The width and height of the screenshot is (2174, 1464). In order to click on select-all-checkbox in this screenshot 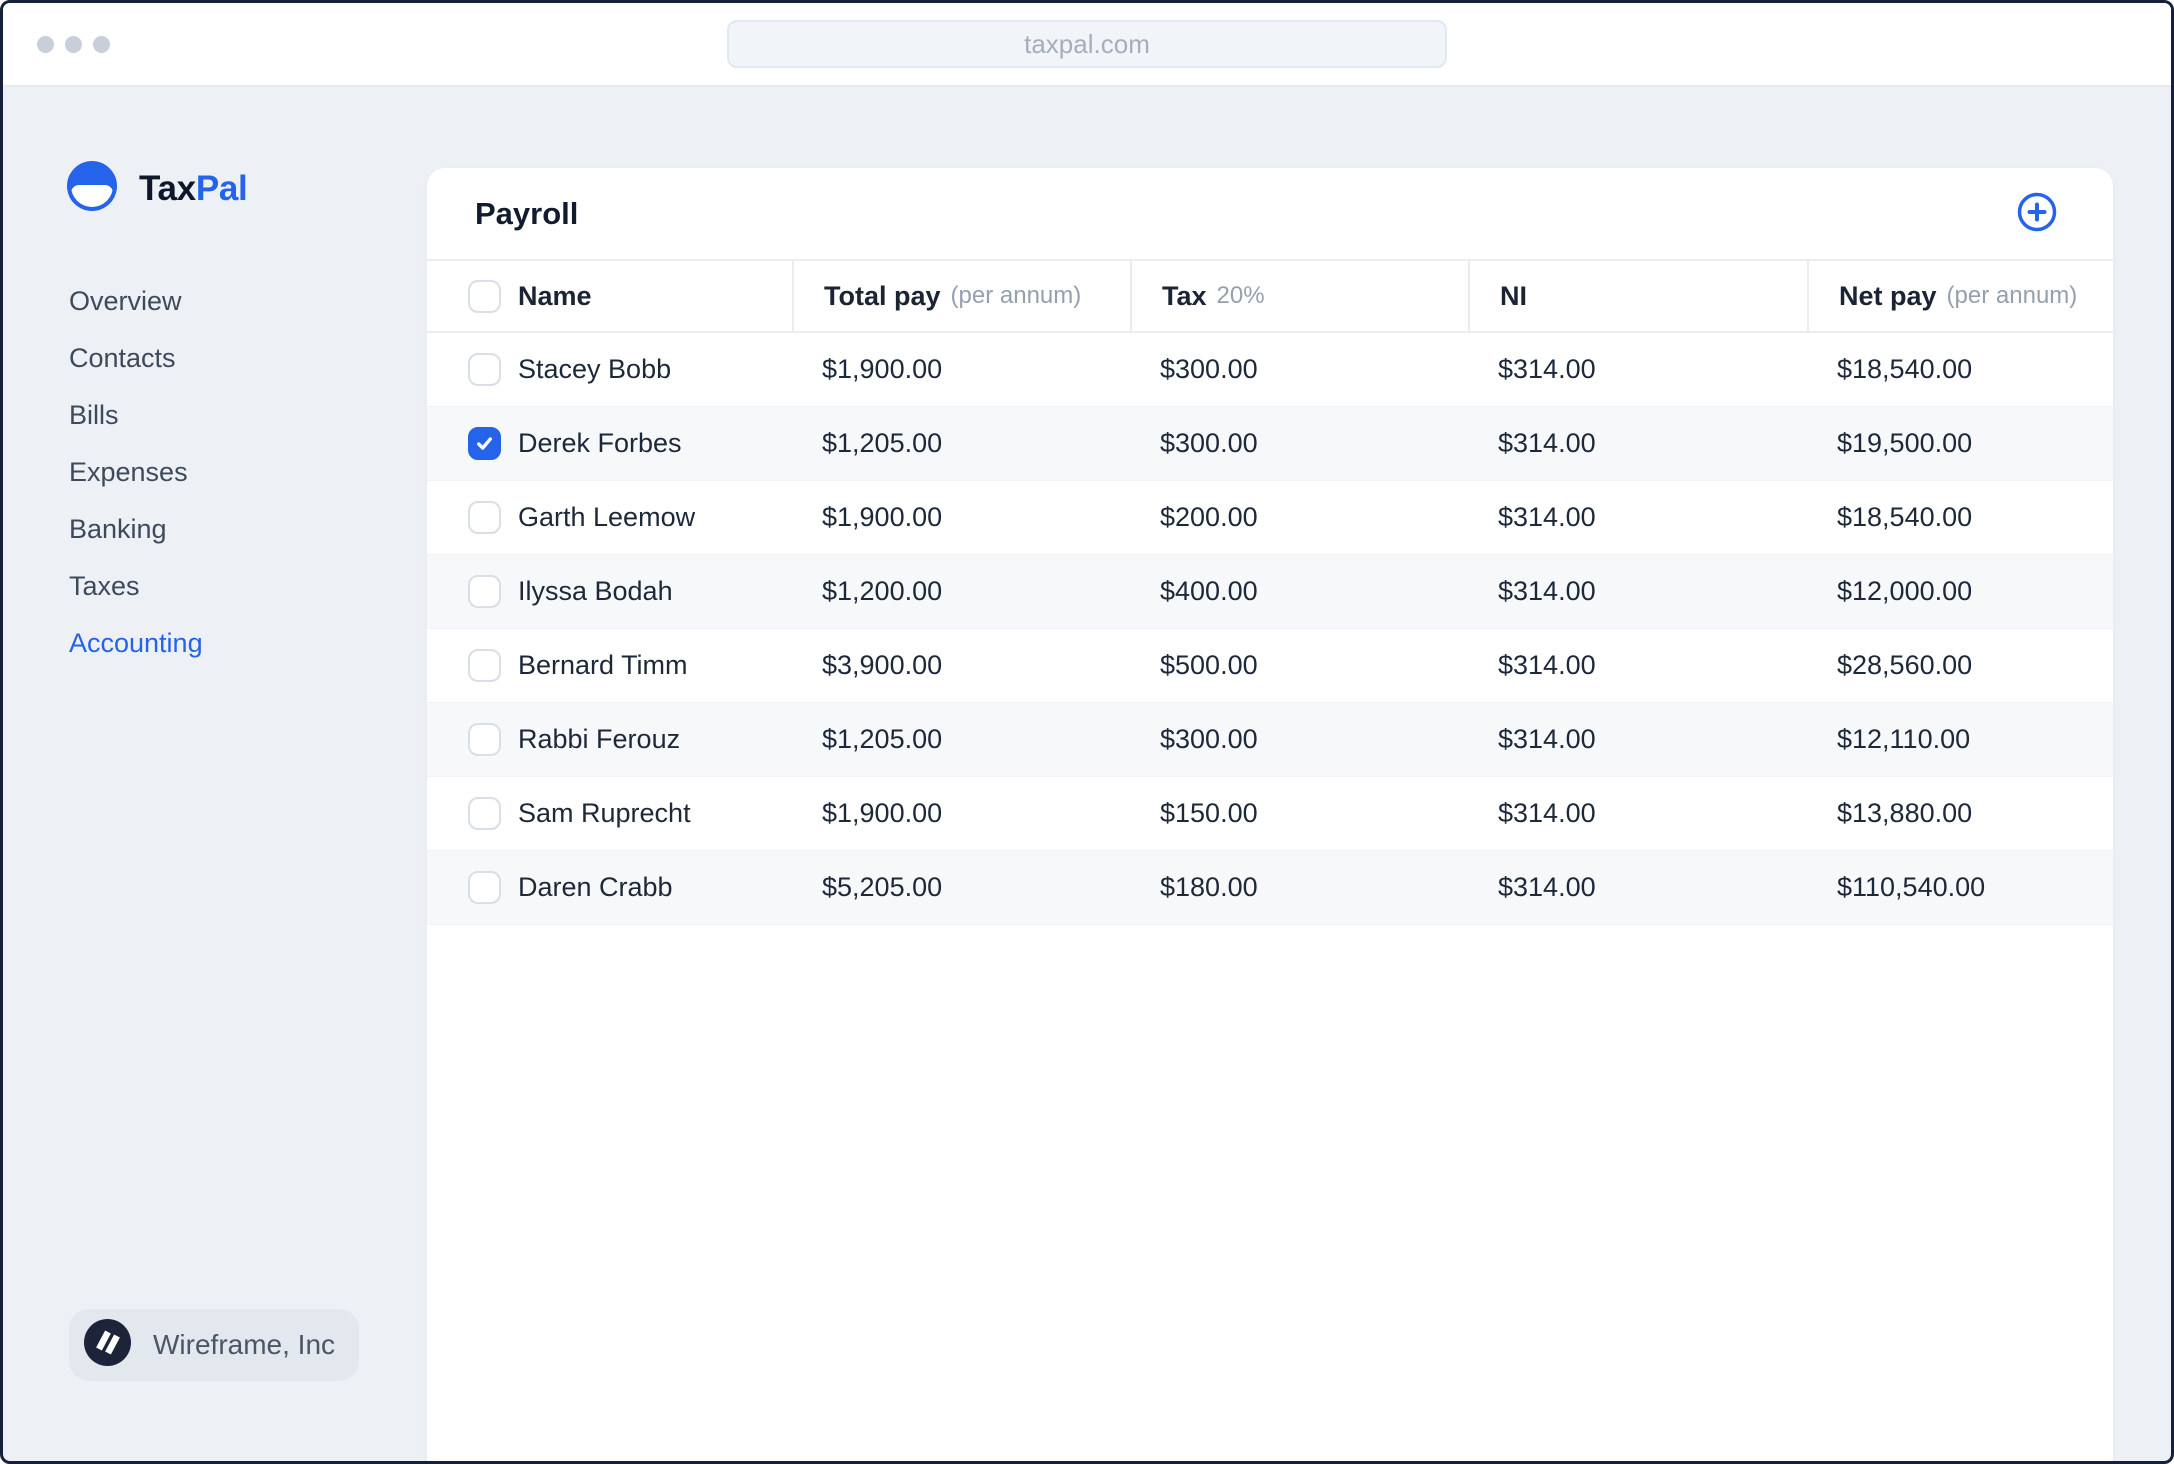, I will do `click(484, 296)`.